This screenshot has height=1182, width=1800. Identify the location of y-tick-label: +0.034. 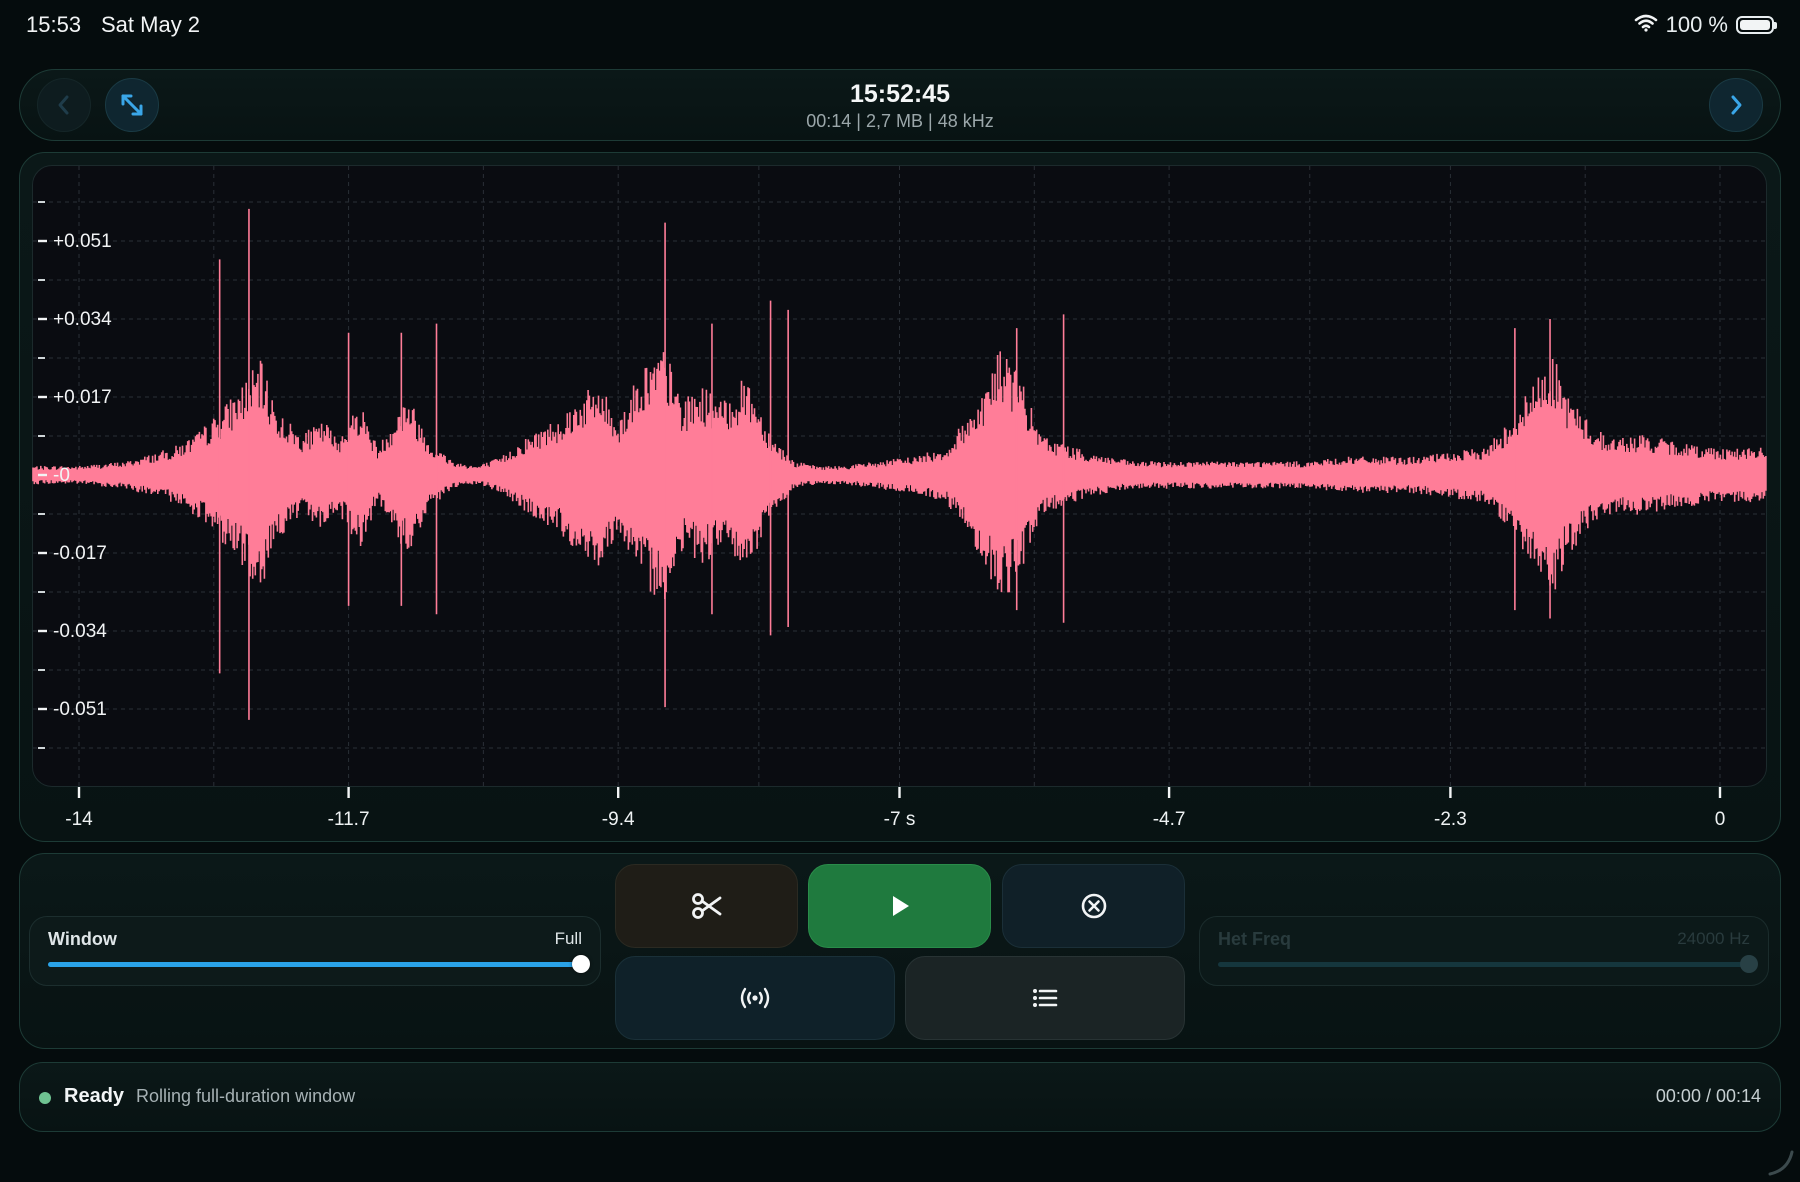
(82, 319).